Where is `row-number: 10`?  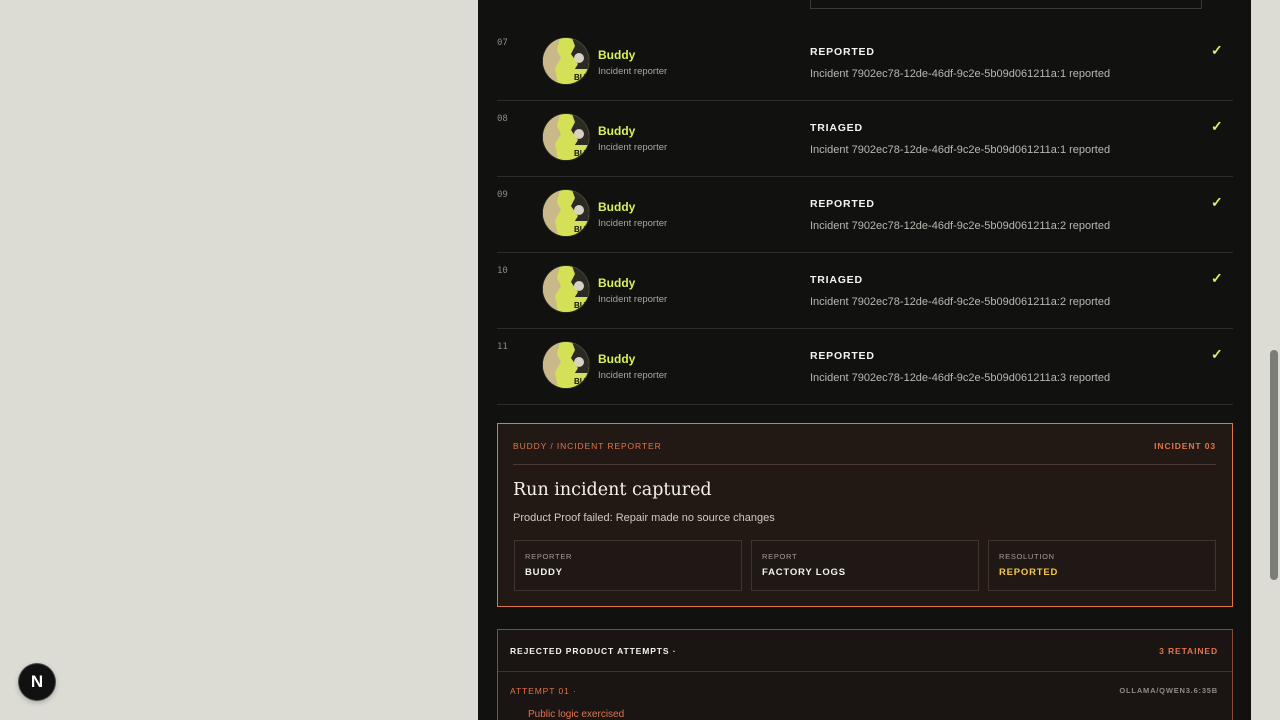
row-number: 10 is located at coordinates (502, 271).